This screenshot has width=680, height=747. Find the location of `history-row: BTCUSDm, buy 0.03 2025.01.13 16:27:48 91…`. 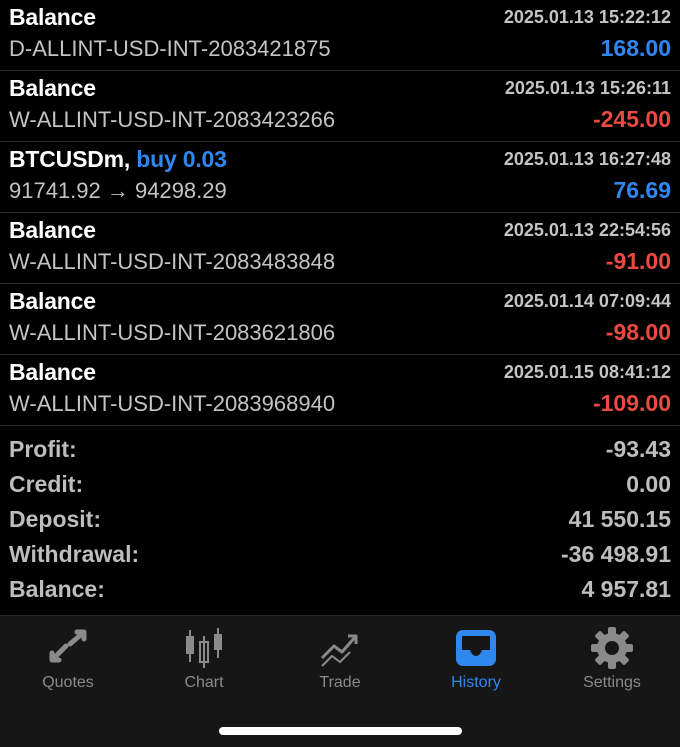

history-row: BTCUSDm, buy 0.03 2025.01.13 16:27:48 91… is located at coordinates (340, 177).